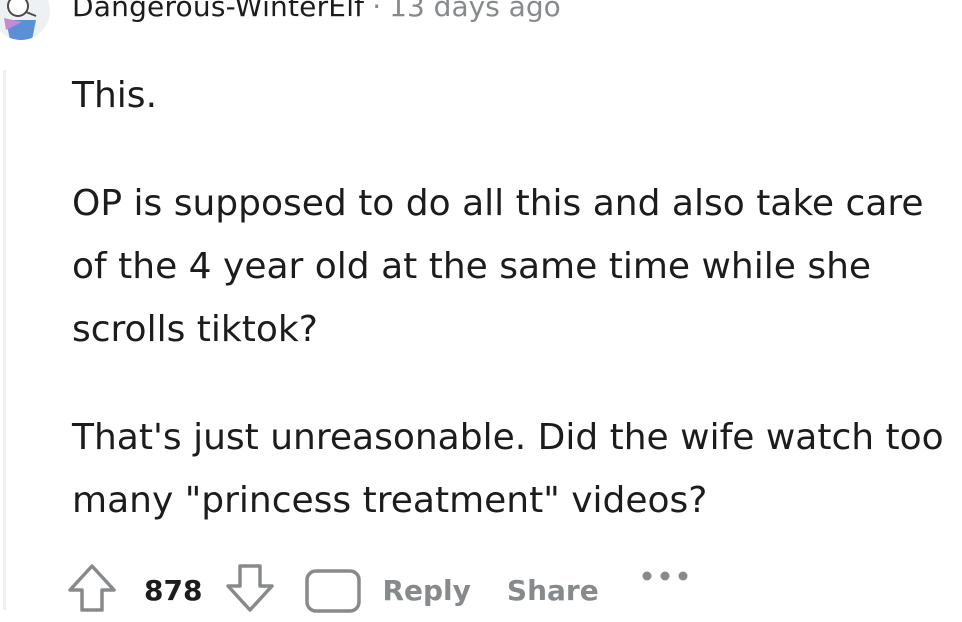 The width and height of the screenshot is (962, 622). What do you see at coordinates (173, 590) in the screenshot?
I see `vote-count: 878` at bounding box center [173, 590].